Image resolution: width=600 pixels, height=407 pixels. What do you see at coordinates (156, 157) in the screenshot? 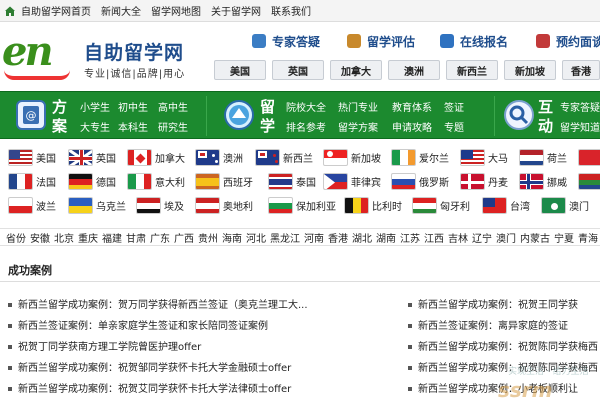
I see `country-canada: 加拿大` at bounding box center [156, 157].